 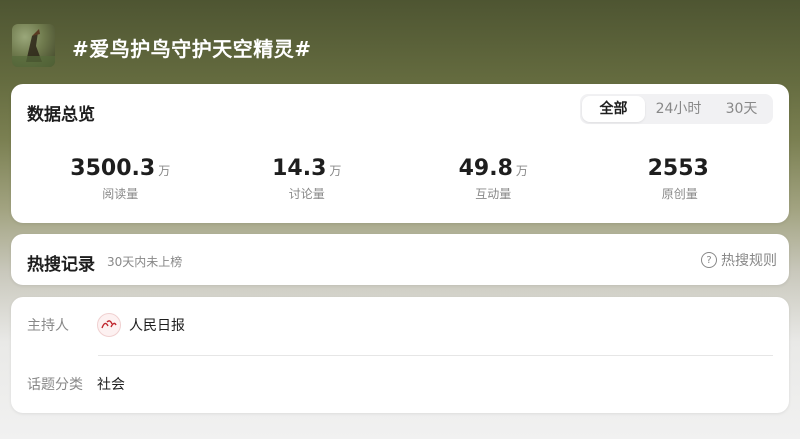 What do you see at coordinates (55, 385) in the screenshot?
I see `category-label: 话题分类` at bounding box center [55, 385].